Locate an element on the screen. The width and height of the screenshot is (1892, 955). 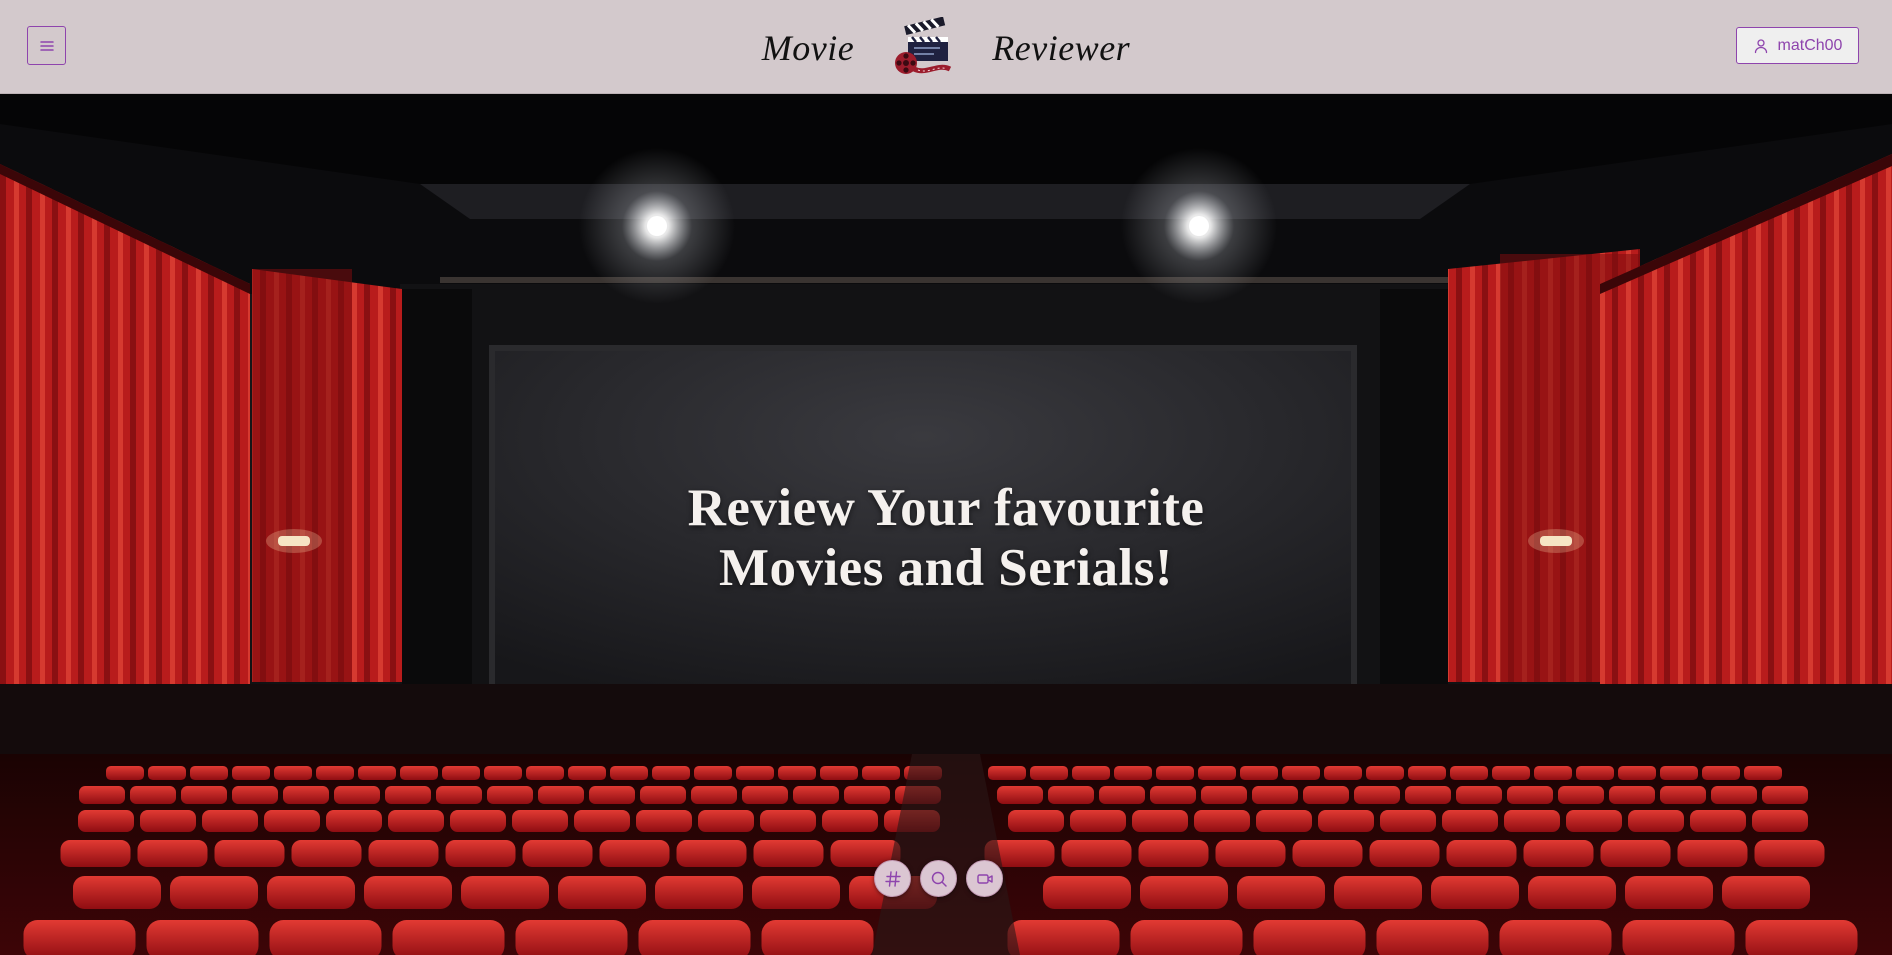
video-button is located at coordinates (984, 878).